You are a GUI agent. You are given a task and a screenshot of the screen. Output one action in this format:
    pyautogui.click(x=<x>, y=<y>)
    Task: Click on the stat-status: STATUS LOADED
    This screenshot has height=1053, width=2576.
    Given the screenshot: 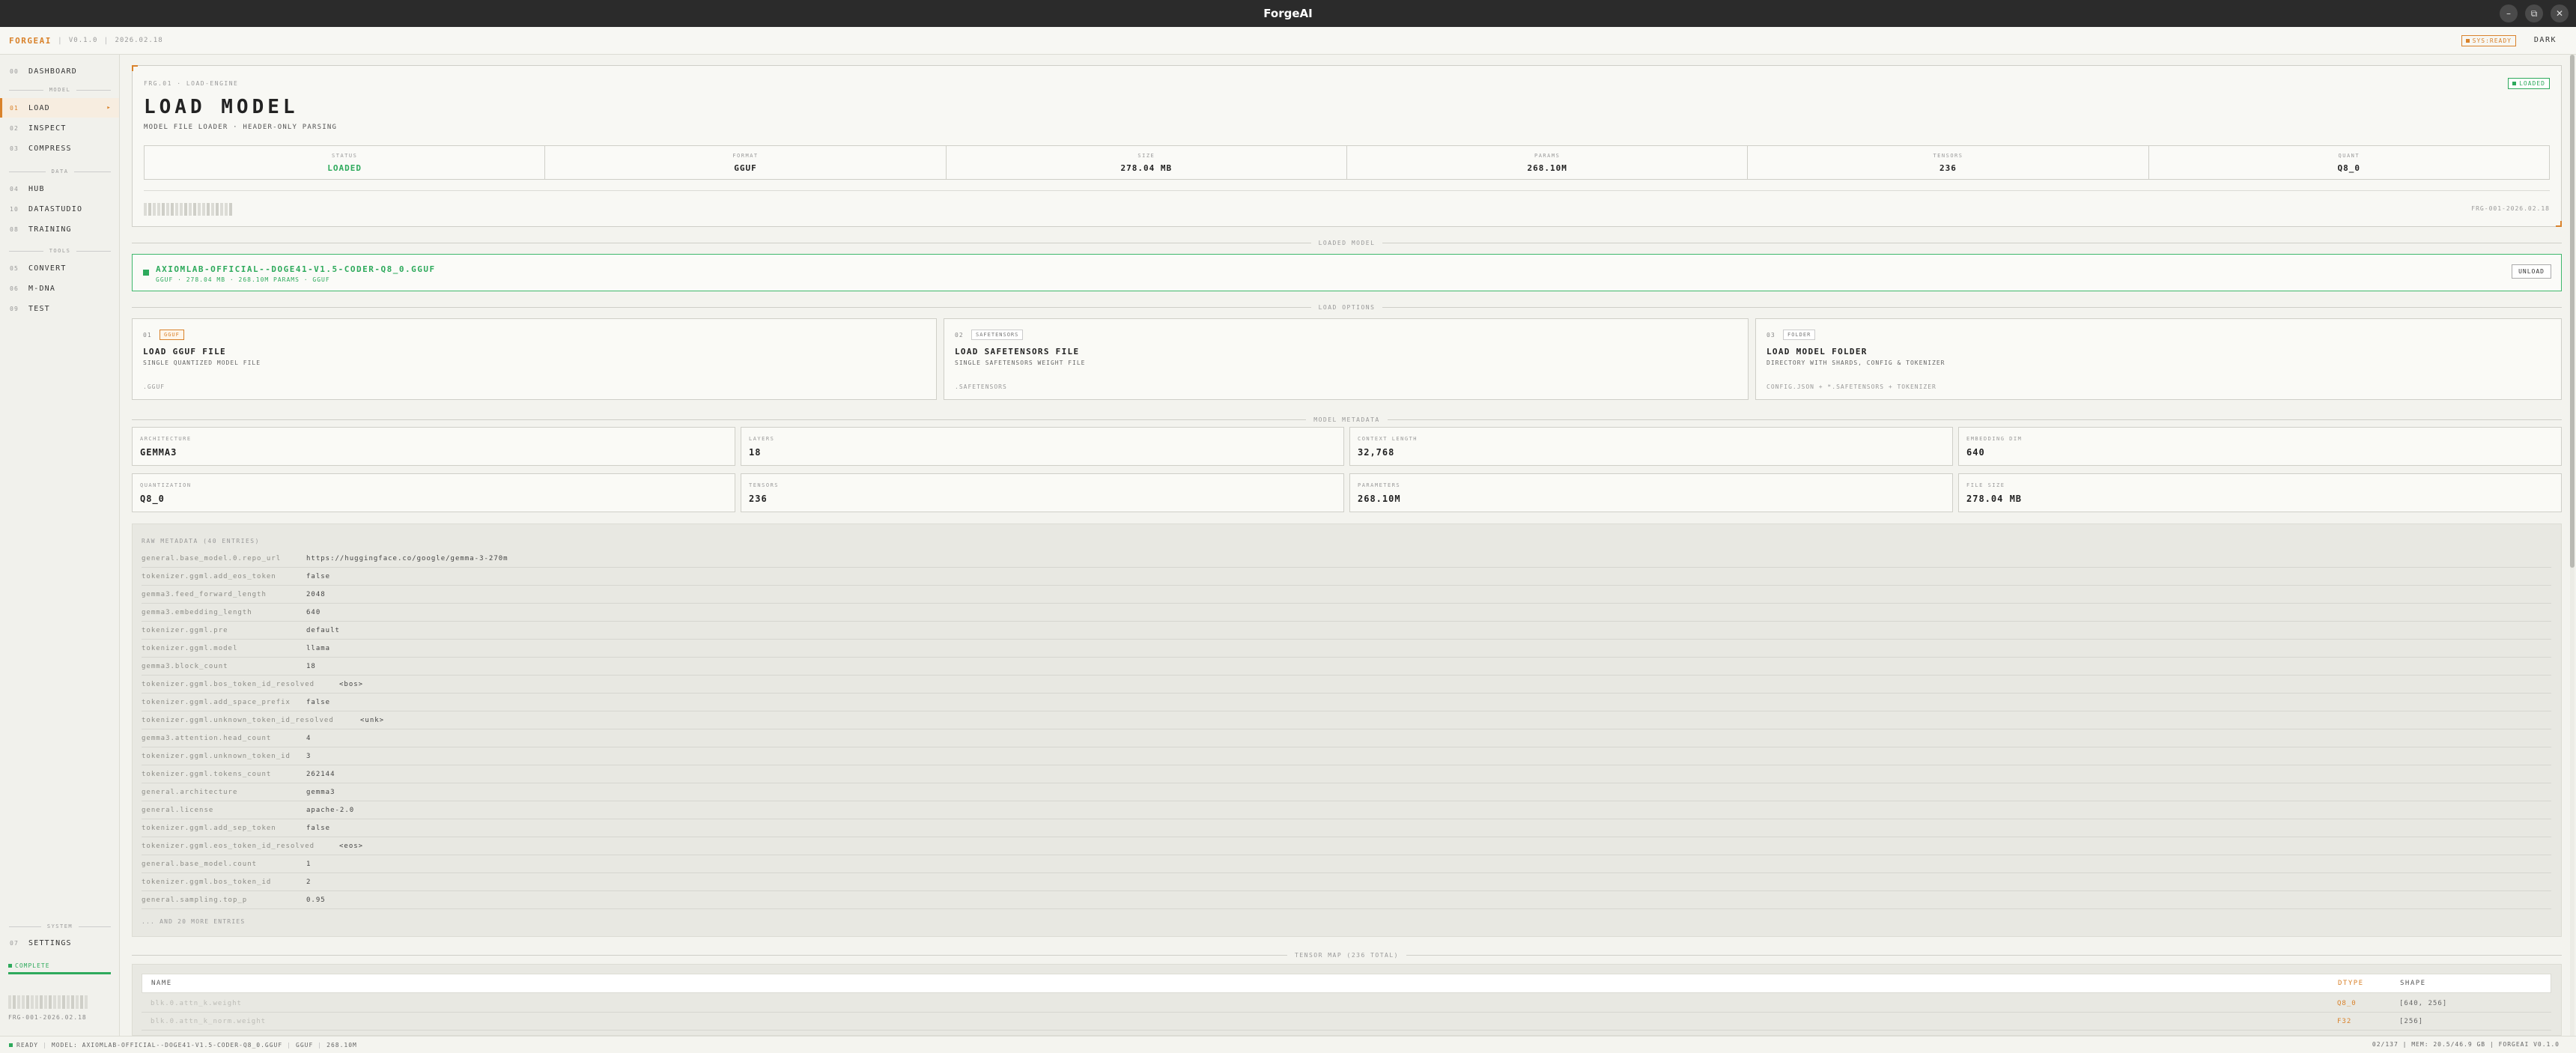 What is the action you would take?
    pyautogui.click(x=345, y=162)
    